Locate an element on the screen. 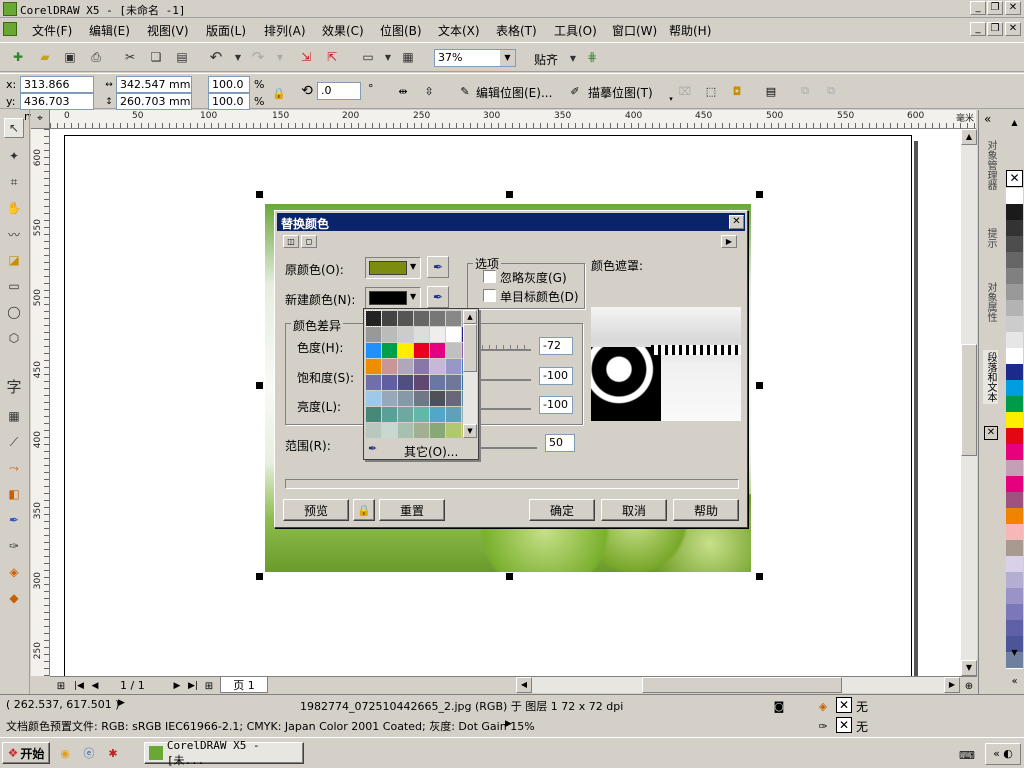 The height and width of the screenshot is (768, 1024). saturation-value-field: -100 is located at coordinates (556, 376).